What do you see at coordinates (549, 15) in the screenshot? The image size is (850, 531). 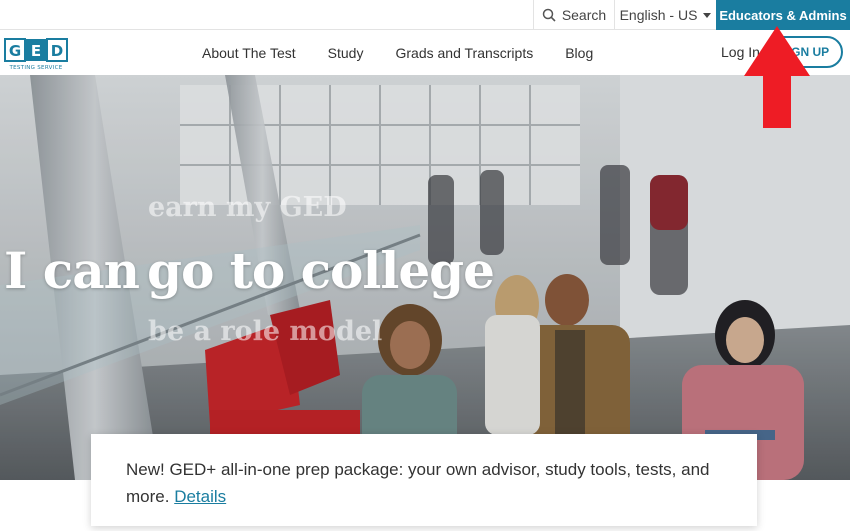 I see `search-icon` at bounding box center [549, 15].